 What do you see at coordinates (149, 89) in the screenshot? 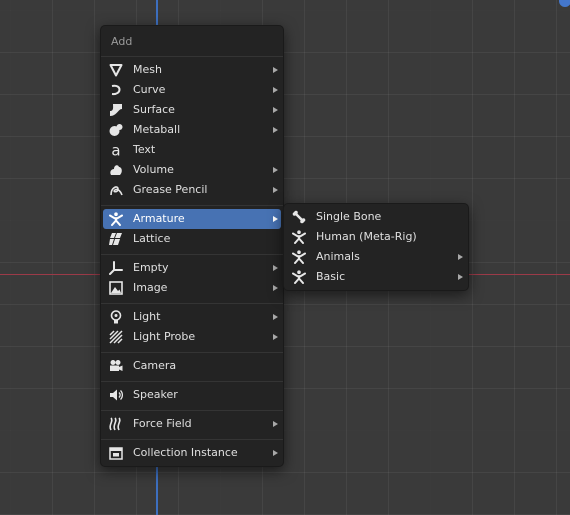
I see `menu-item-label: Curve` at bounding box center [149, 89].